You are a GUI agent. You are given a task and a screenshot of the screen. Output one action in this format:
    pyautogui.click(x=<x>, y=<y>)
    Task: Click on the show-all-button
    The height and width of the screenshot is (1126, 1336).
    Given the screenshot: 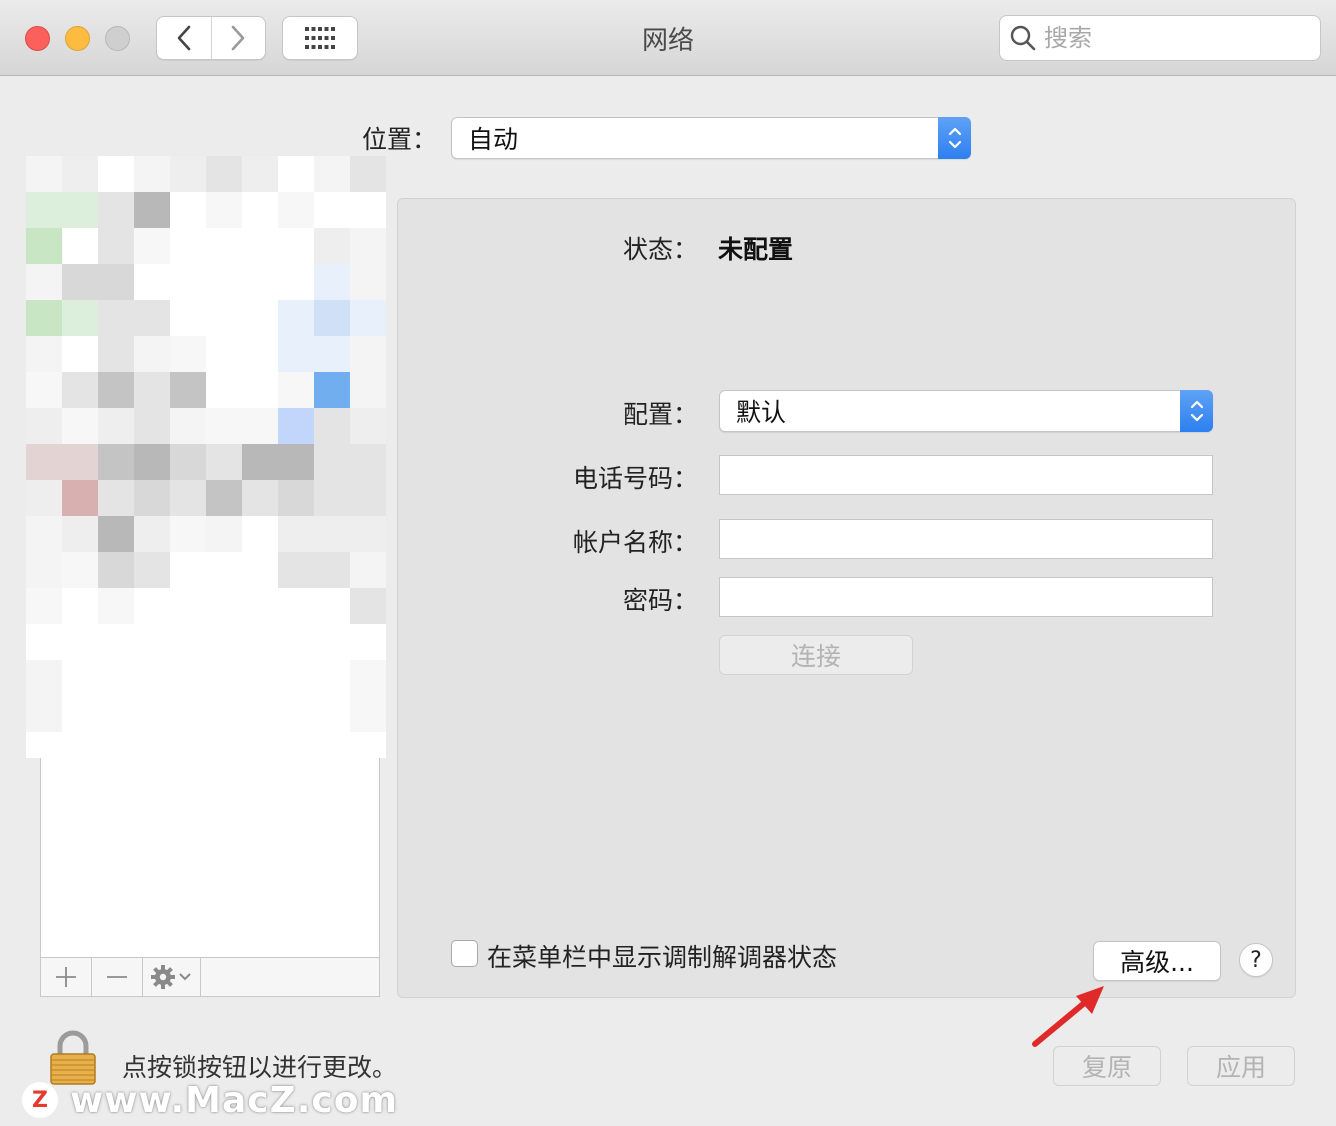 What is the action you would take?
    pyautogui.click(x=320, y=38)
    